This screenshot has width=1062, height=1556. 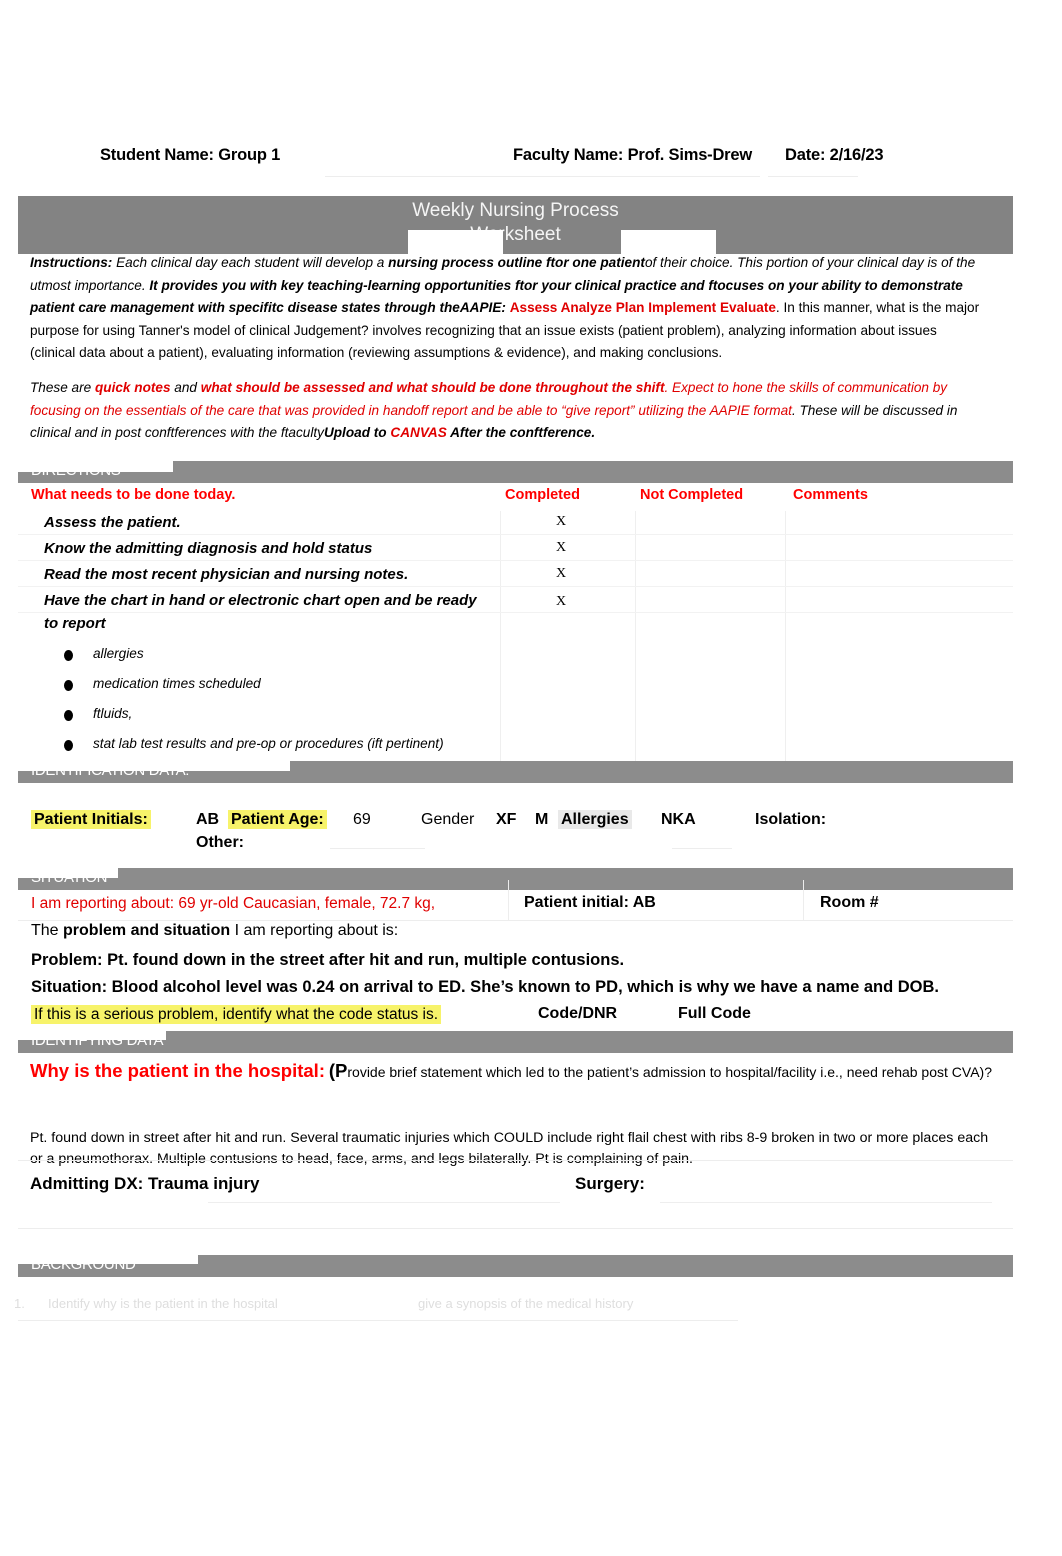 I want to click on instructions-s2: nursing process outline ftor one patient, so click(x=516, y=262).